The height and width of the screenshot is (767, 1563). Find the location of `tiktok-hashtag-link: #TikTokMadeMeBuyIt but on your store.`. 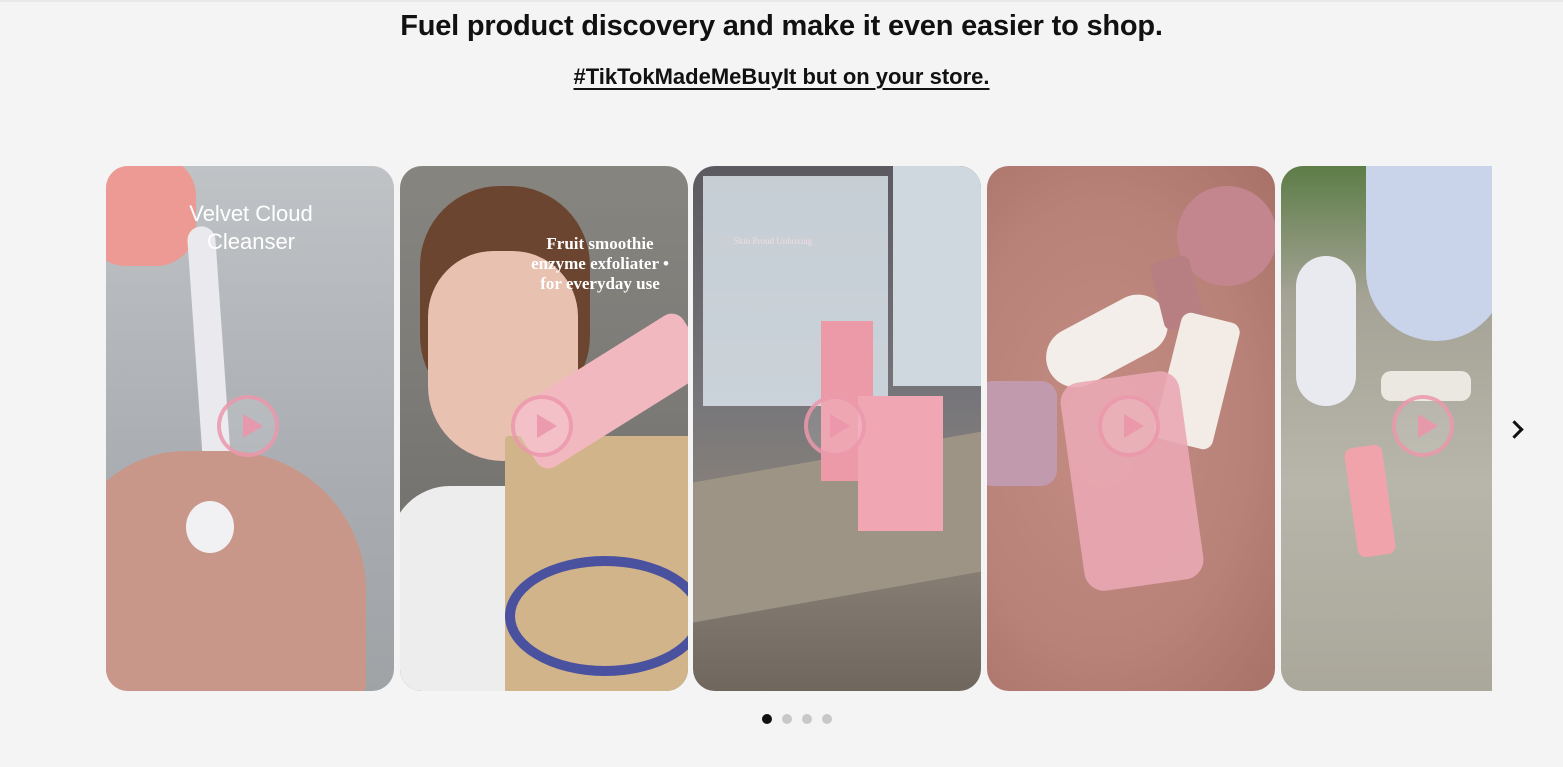

tiktok-hashtag-link: #TikTokMadeMeBuyIt but on your store. is located at coordinates (781, 76).